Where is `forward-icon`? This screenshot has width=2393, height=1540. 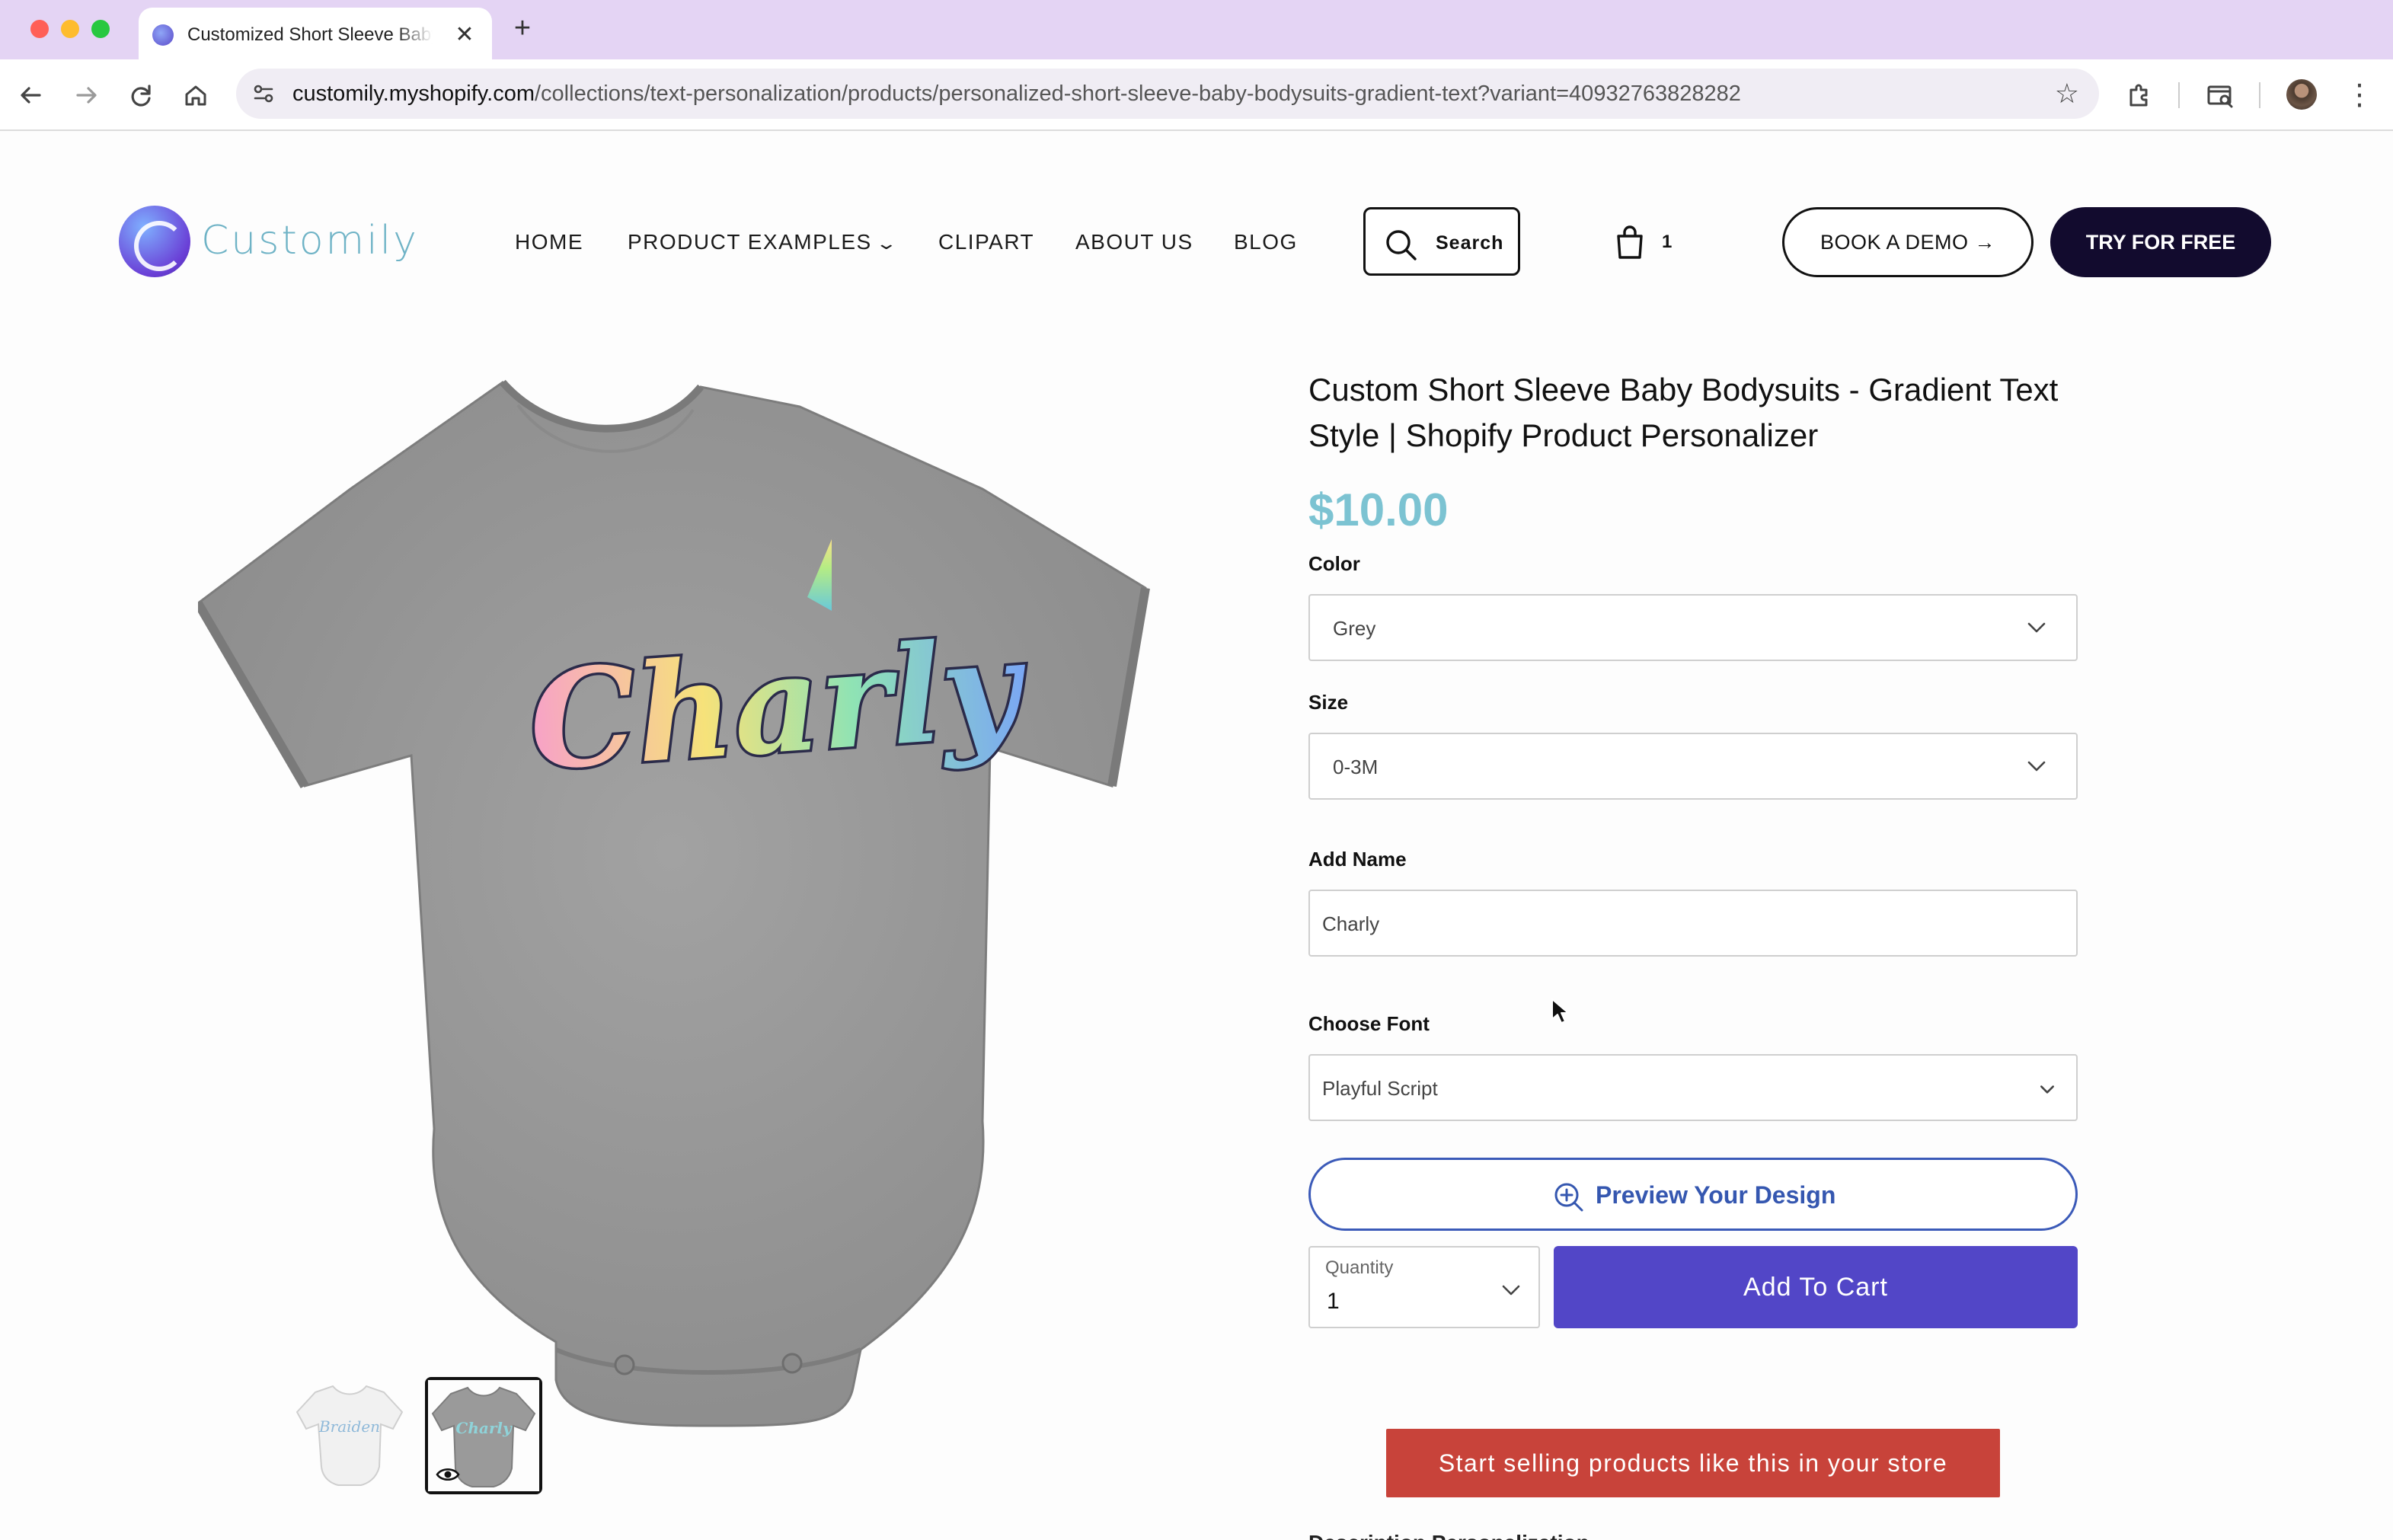 forward-icon is located at coordinates (86, 95).